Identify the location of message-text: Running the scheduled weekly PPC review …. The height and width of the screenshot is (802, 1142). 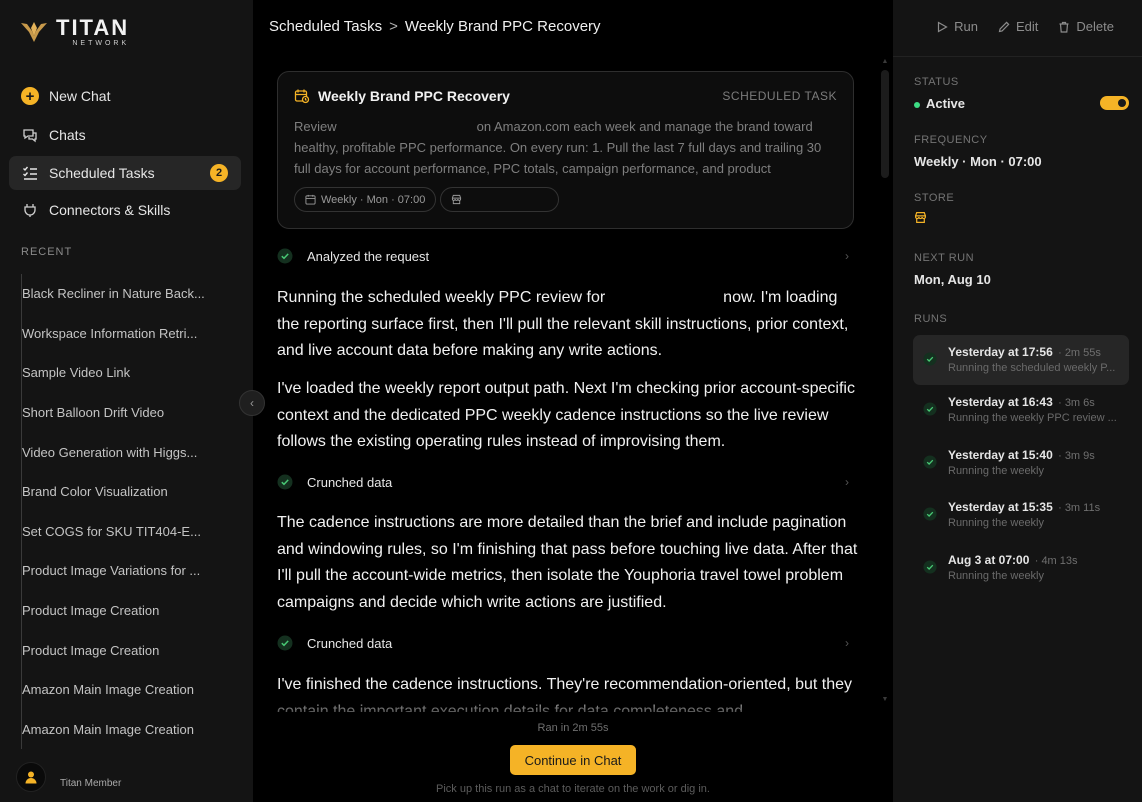
(441, 297).